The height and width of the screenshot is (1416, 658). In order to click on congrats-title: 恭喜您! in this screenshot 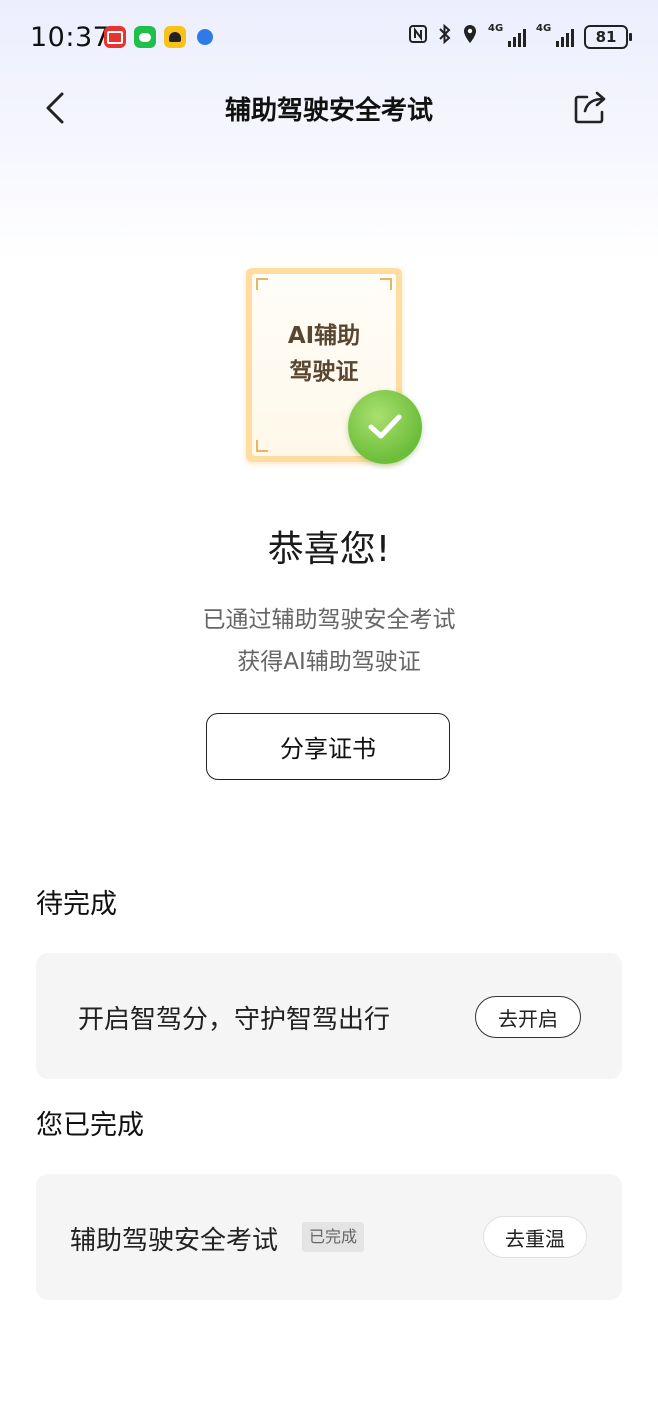, I will do `click(329, 549)`.